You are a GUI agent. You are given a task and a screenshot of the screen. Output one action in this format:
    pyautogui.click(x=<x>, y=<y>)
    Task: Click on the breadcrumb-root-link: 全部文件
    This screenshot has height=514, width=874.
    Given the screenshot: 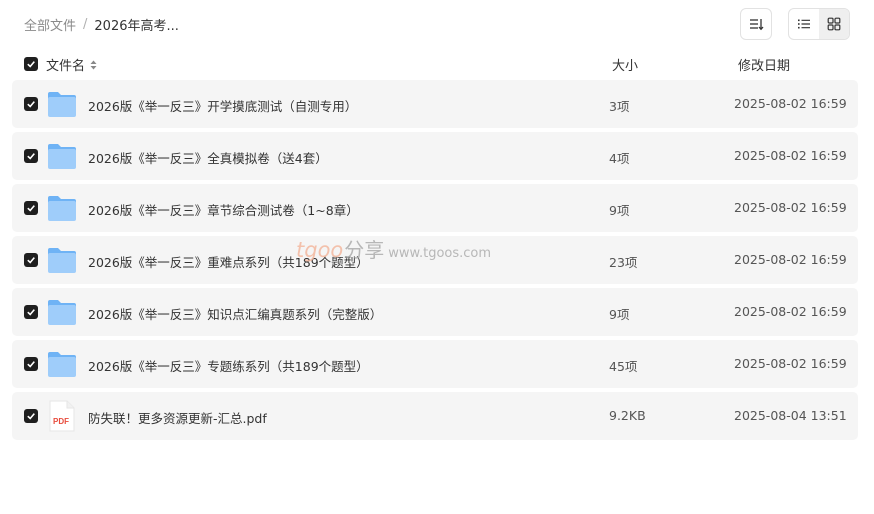 What is the action you would take?
    pyautogui.click(x=50, y=24)
    